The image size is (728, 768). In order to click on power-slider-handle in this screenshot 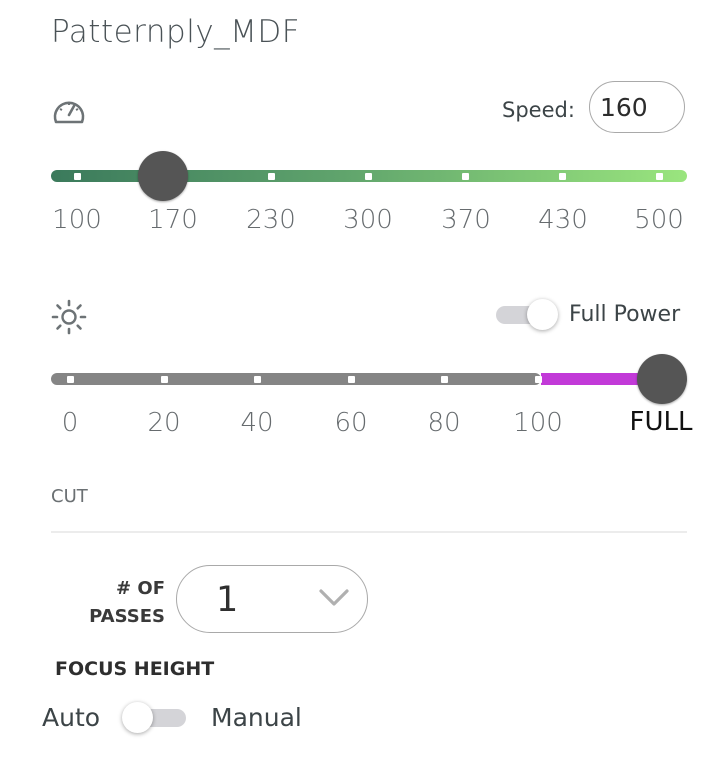, I will do `click(662, 379)`.